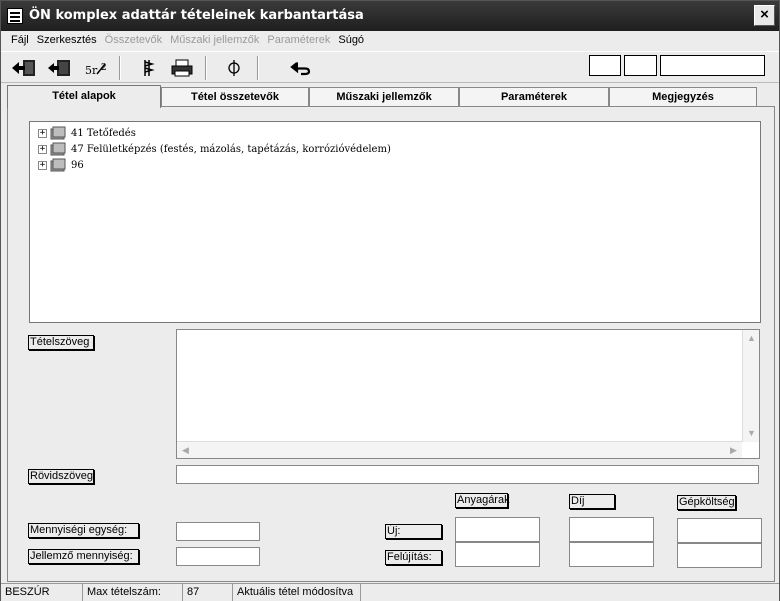 Image resolution: width=780 pixels, height=601 pixels. I want to click on scroll-right-icon: ▶, so click(733, 450).